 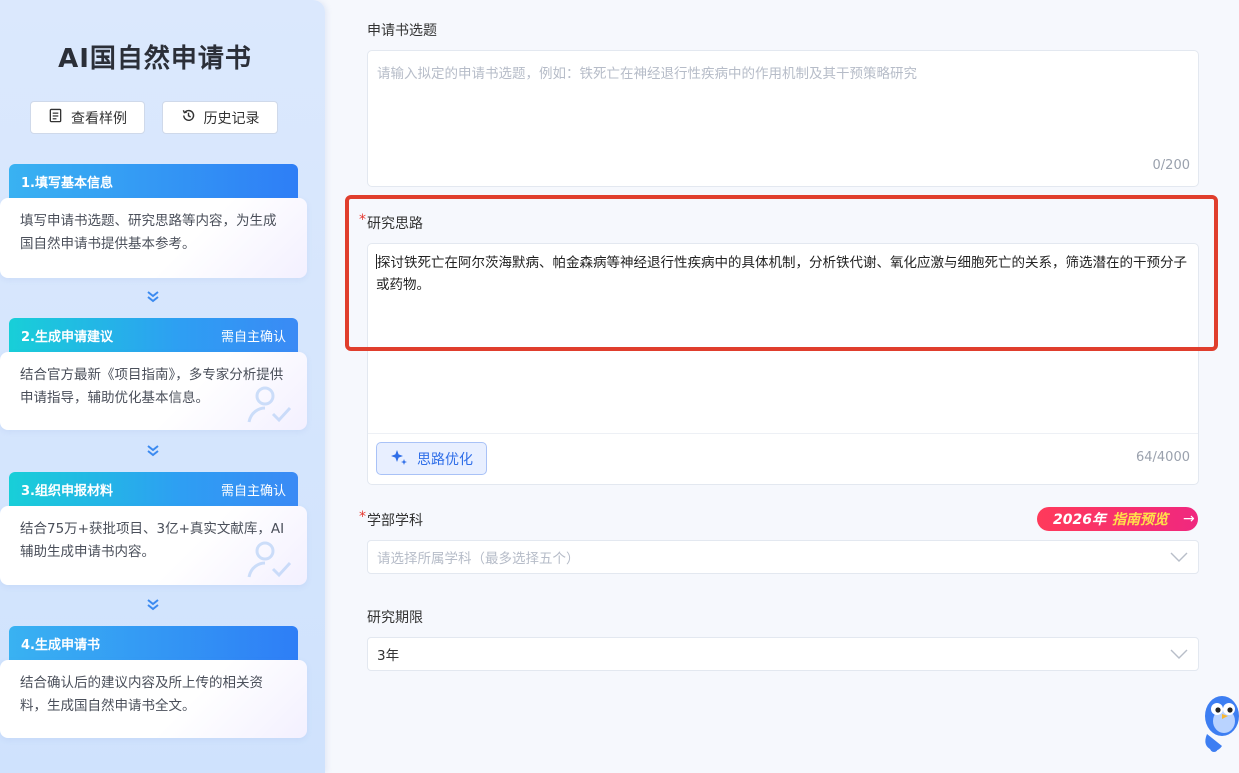 What do you see at coordinates (1079, 520) in the screenshot?
I see `guide-year: 2026年` at bounding box center [1079, 520].